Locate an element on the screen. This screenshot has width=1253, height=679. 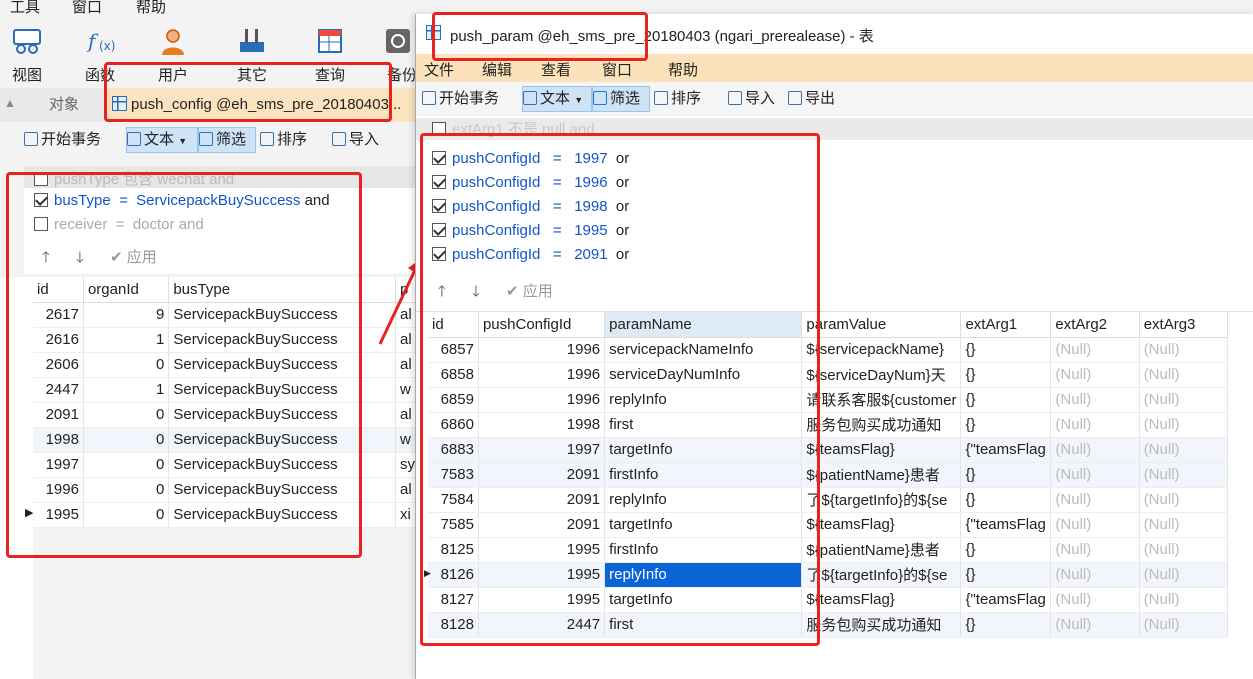
table-cell: 2091 is located at coordinates (542, 500).